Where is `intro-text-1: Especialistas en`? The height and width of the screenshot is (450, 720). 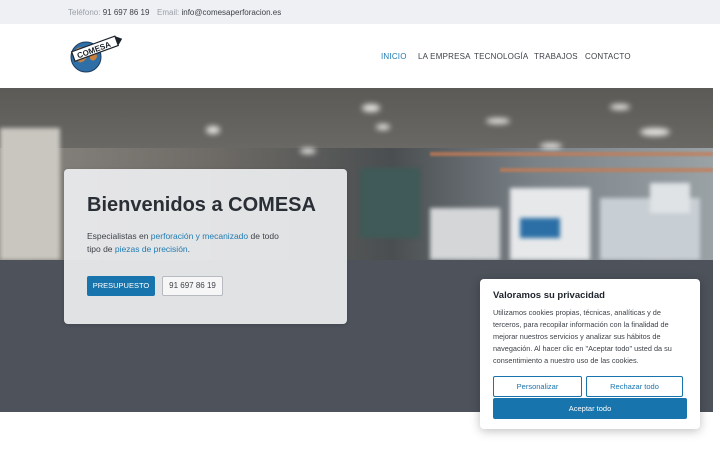
intro-text-1: Especialistas en is located at coordinates (119, 236).